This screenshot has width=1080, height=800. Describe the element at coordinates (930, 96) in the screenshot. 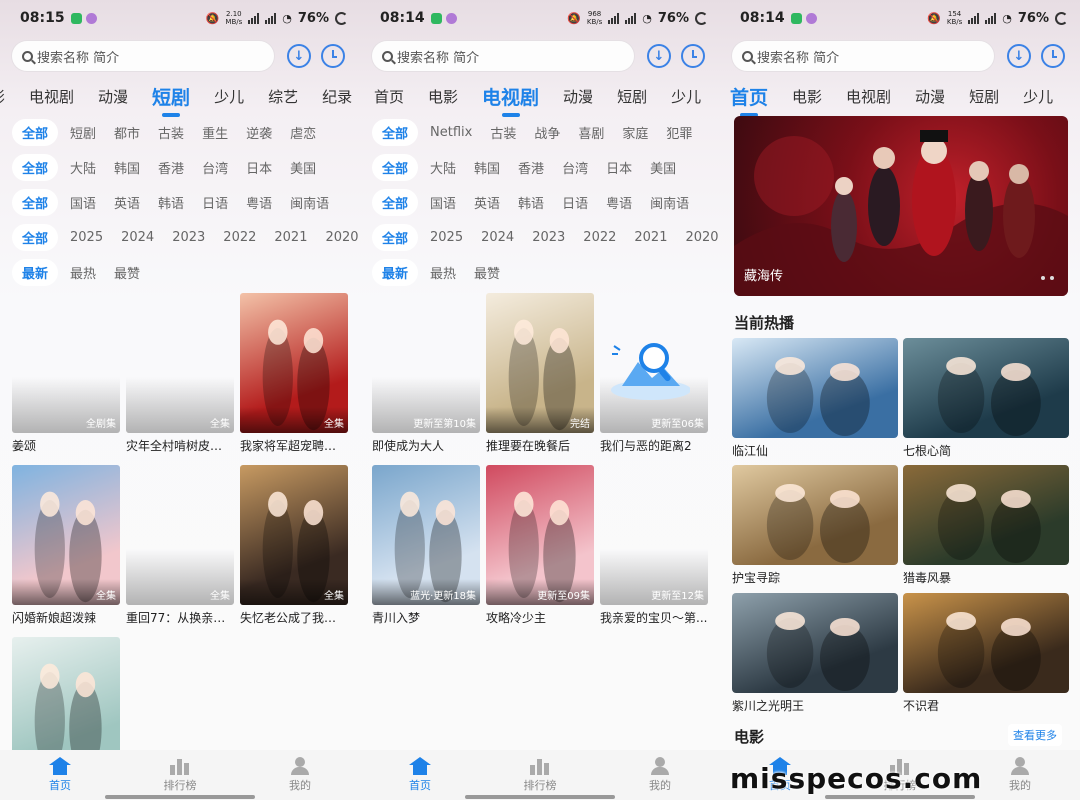

I see `tab-3: 动漫` at that location.